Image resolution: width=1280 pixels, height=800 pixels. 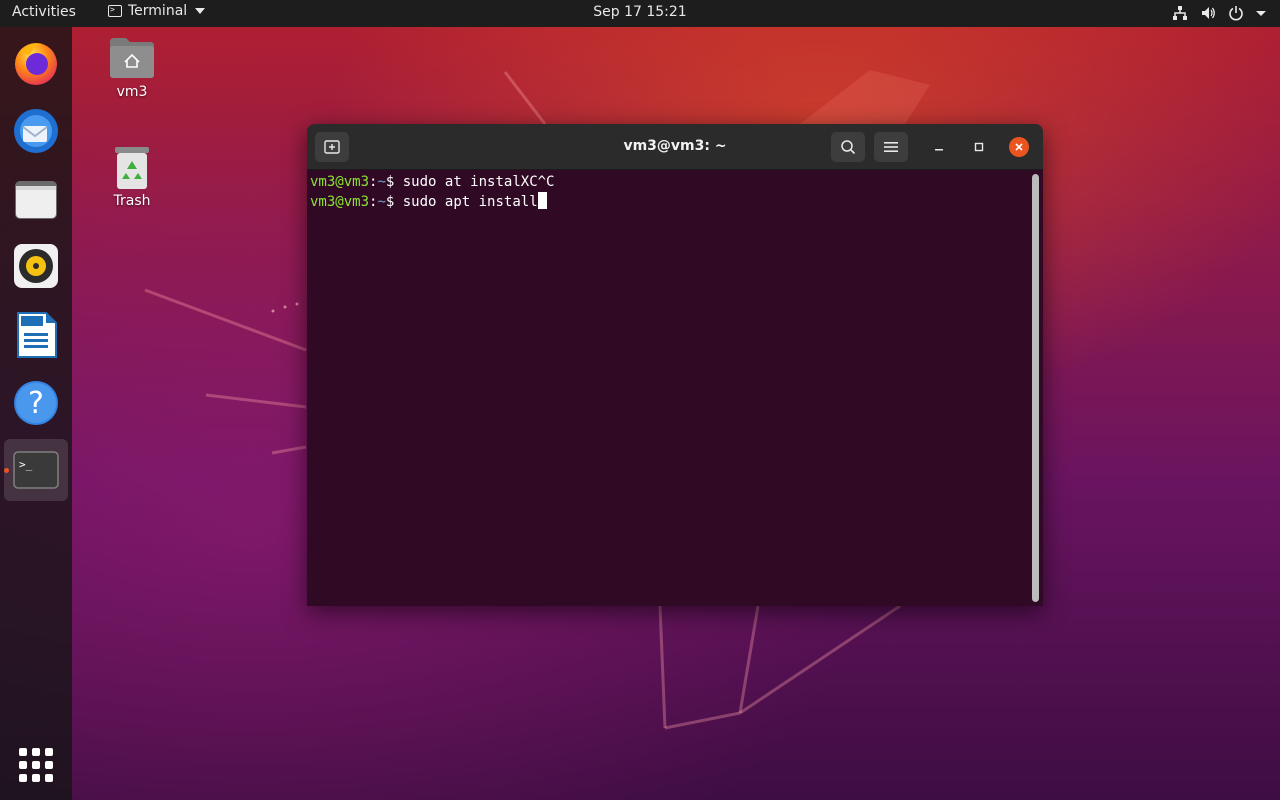 I want to click on dock-item-firefox, so click(x=36, y=63).